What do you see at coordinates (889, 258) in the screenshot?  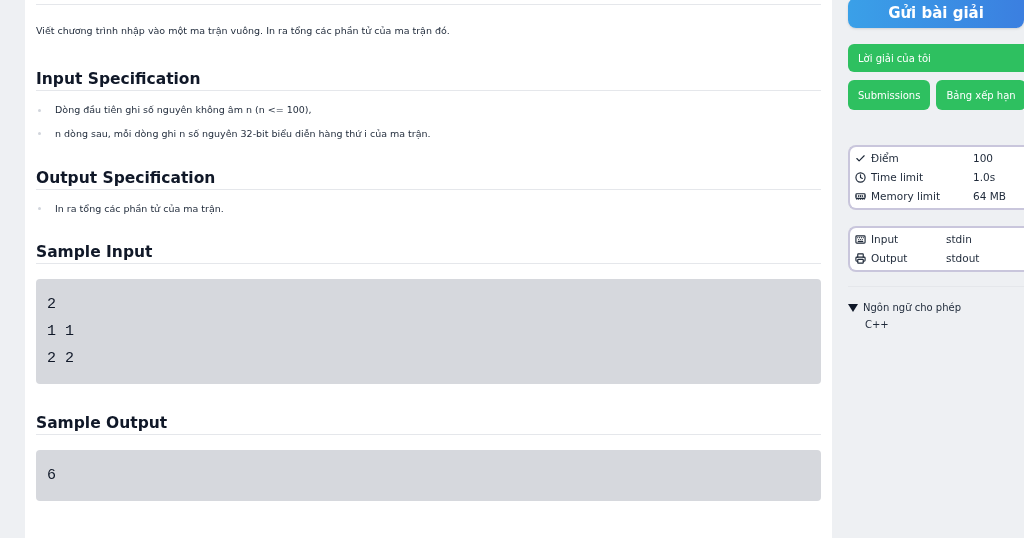 I see `info-label: Output` at bounding box center [889, 258].